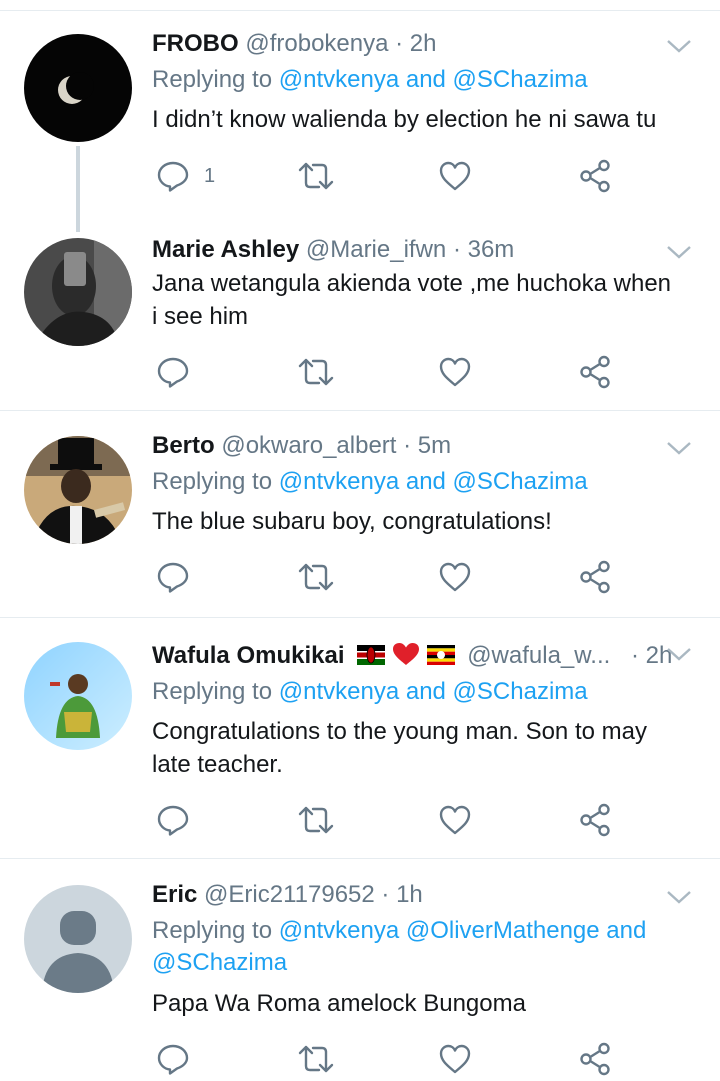 Image resolution: width=720 pixels, height=1081 pixels. I want to click on avatar-frobo, so click(78, 88).